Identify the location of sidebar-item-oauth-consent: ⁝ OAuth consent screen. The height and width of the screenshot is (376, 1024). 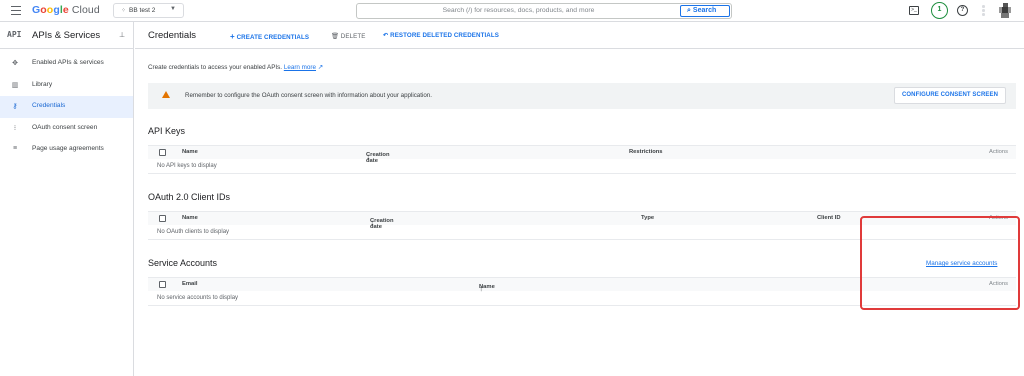
(66, 129).